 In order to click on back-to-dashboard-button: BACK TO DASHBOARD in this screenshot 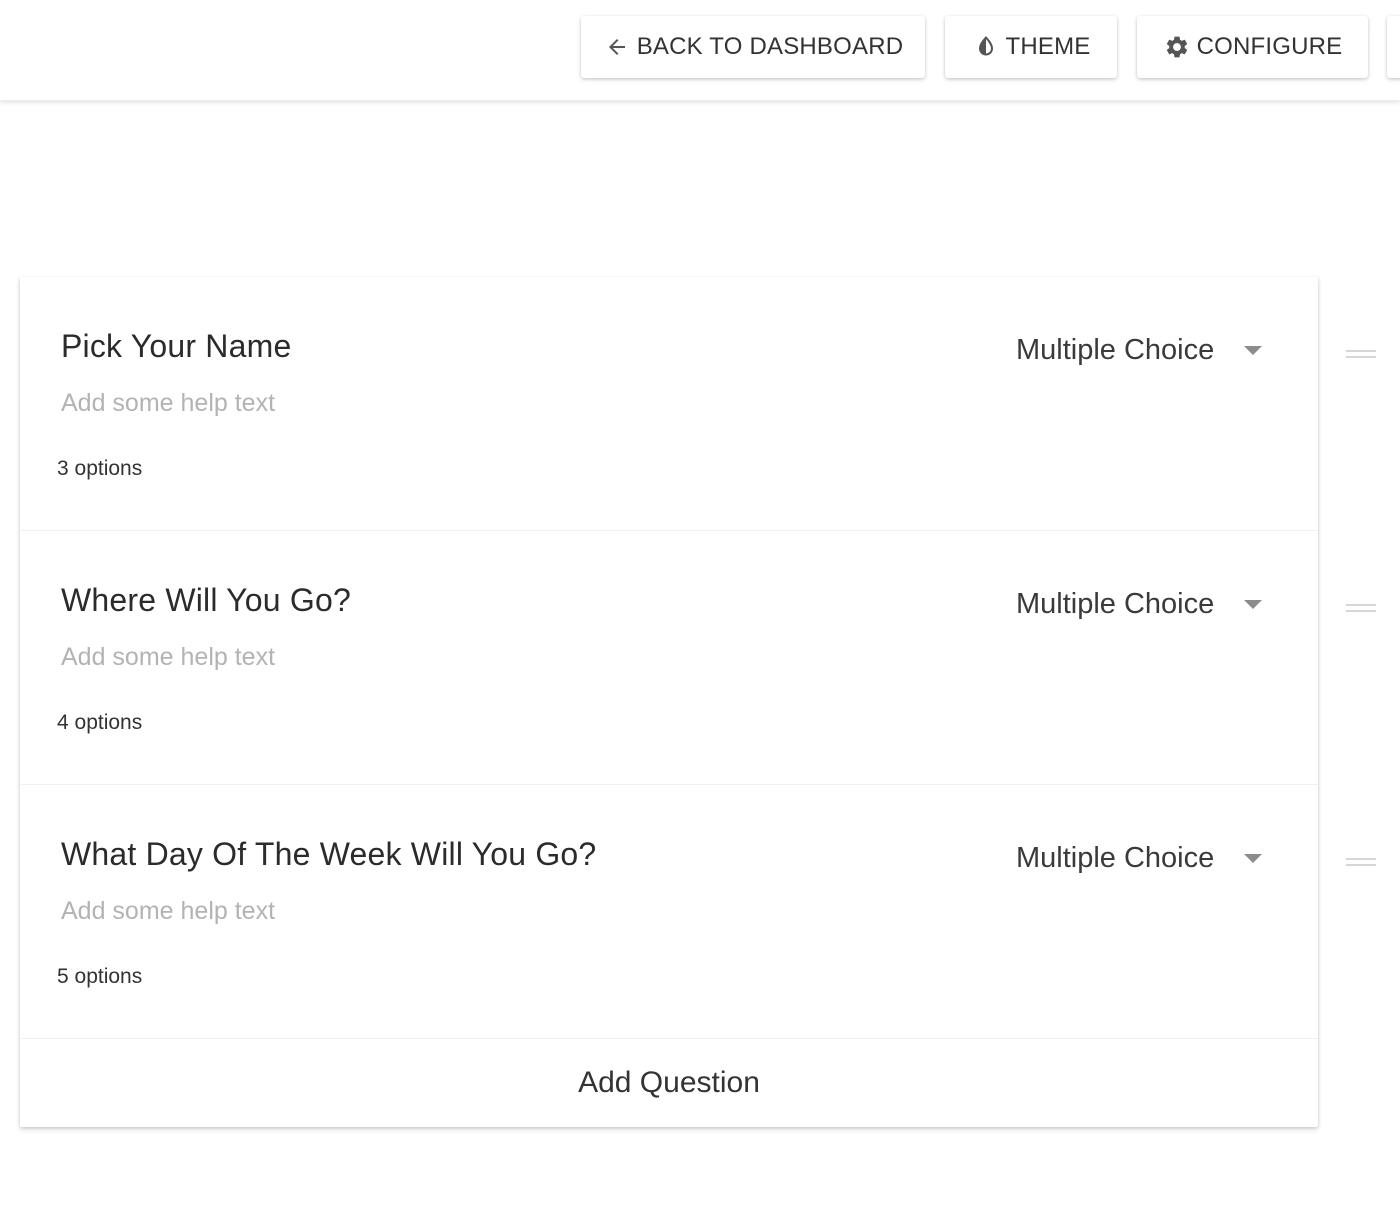, I will do `click(753, 47)`.